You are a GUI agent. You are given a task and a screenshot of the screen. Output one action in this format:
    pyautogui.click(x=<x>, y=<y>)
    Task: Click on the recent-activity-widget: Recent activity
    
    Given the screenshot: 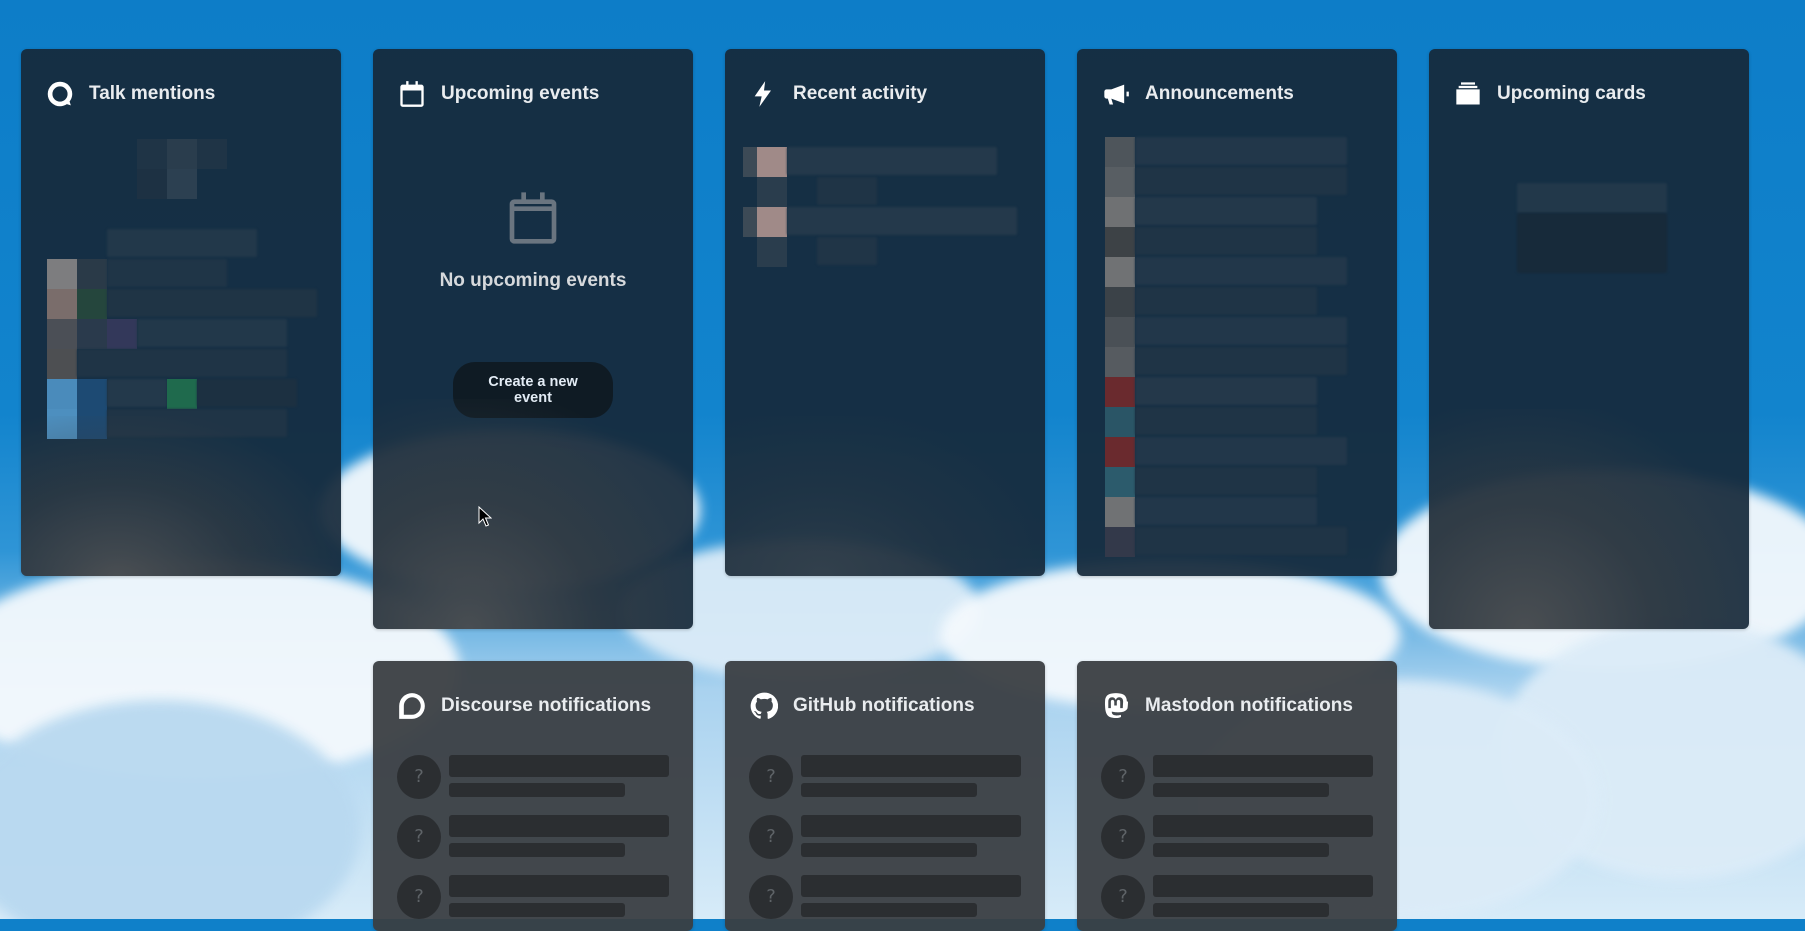 What is the action you would take?
    pyautogui.click(x=885, y=312)
    